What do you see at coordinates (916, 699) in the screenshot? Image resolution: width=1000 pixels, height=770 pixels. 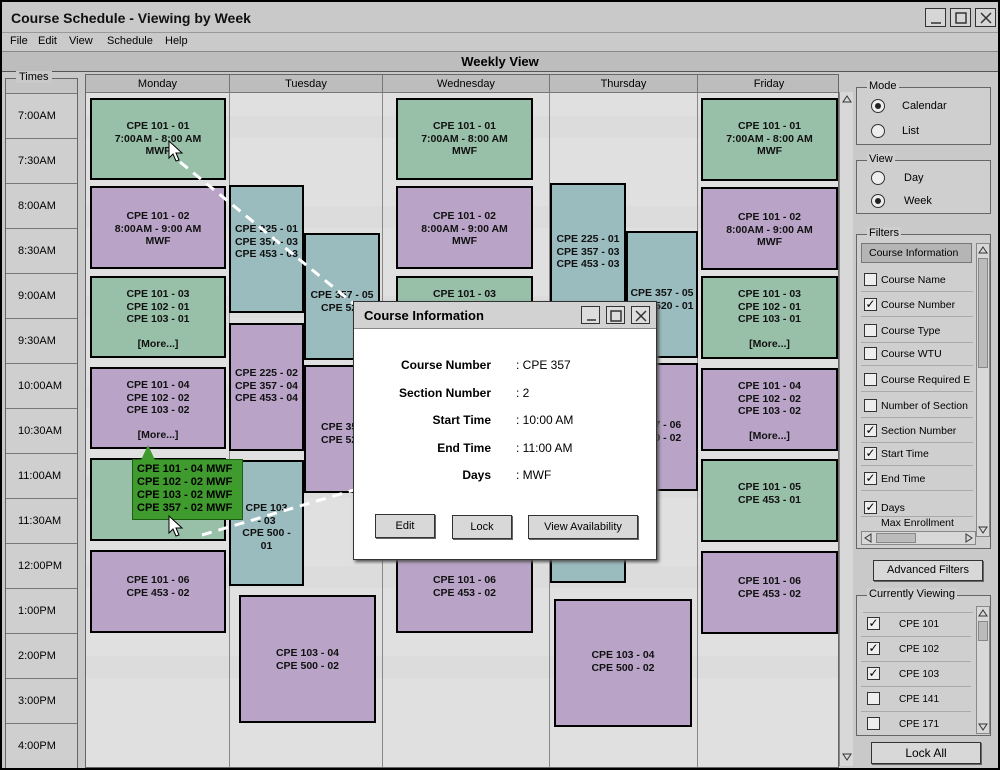 I see `course-filter-item: CPE 141` at bounding box center [916, 699].